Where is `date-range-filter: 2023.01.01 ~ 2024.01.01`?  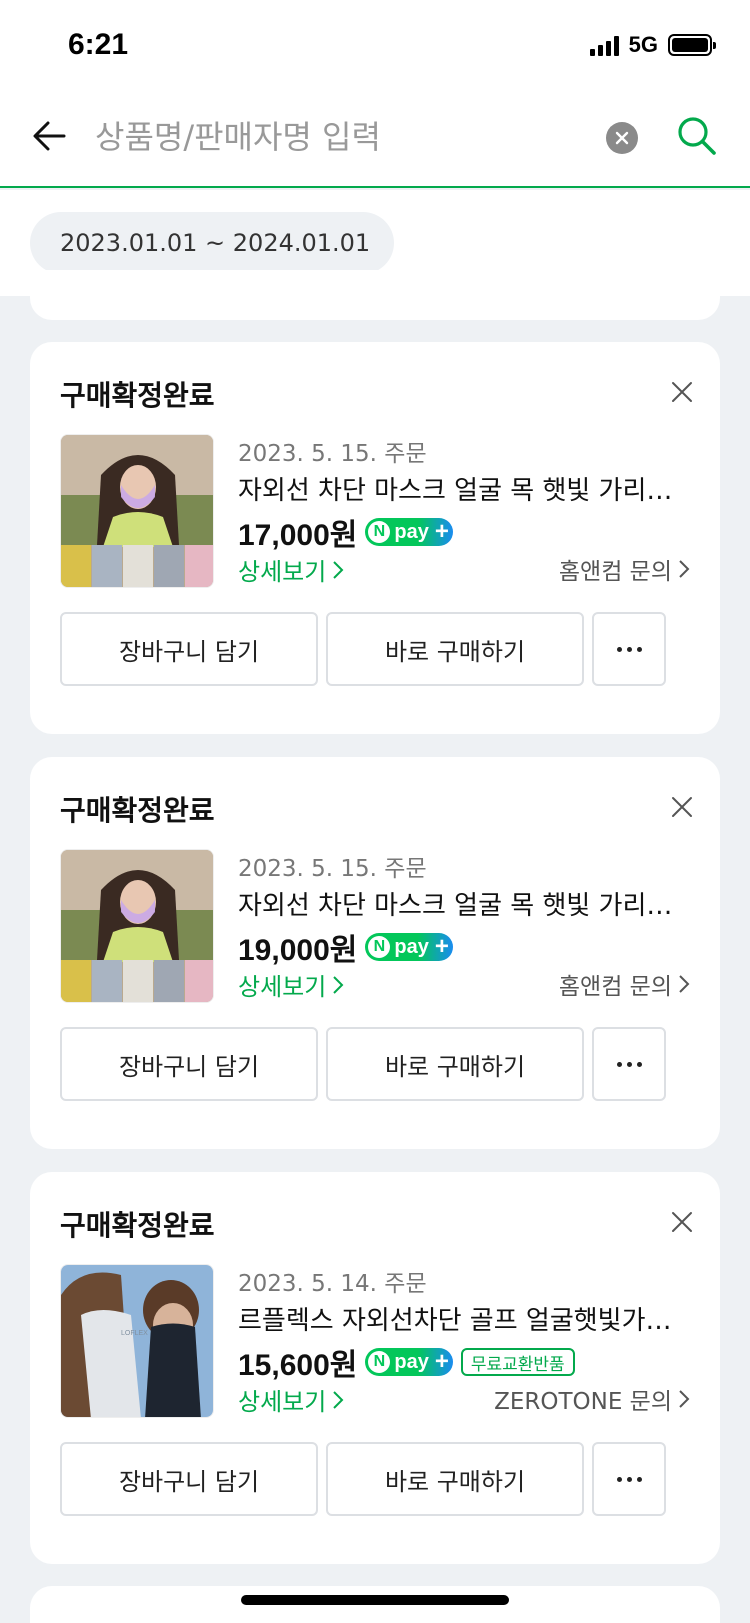 date-range-filter: 2023.01.01 ~ 2024.01.01 is located at coordinates (212, 243).